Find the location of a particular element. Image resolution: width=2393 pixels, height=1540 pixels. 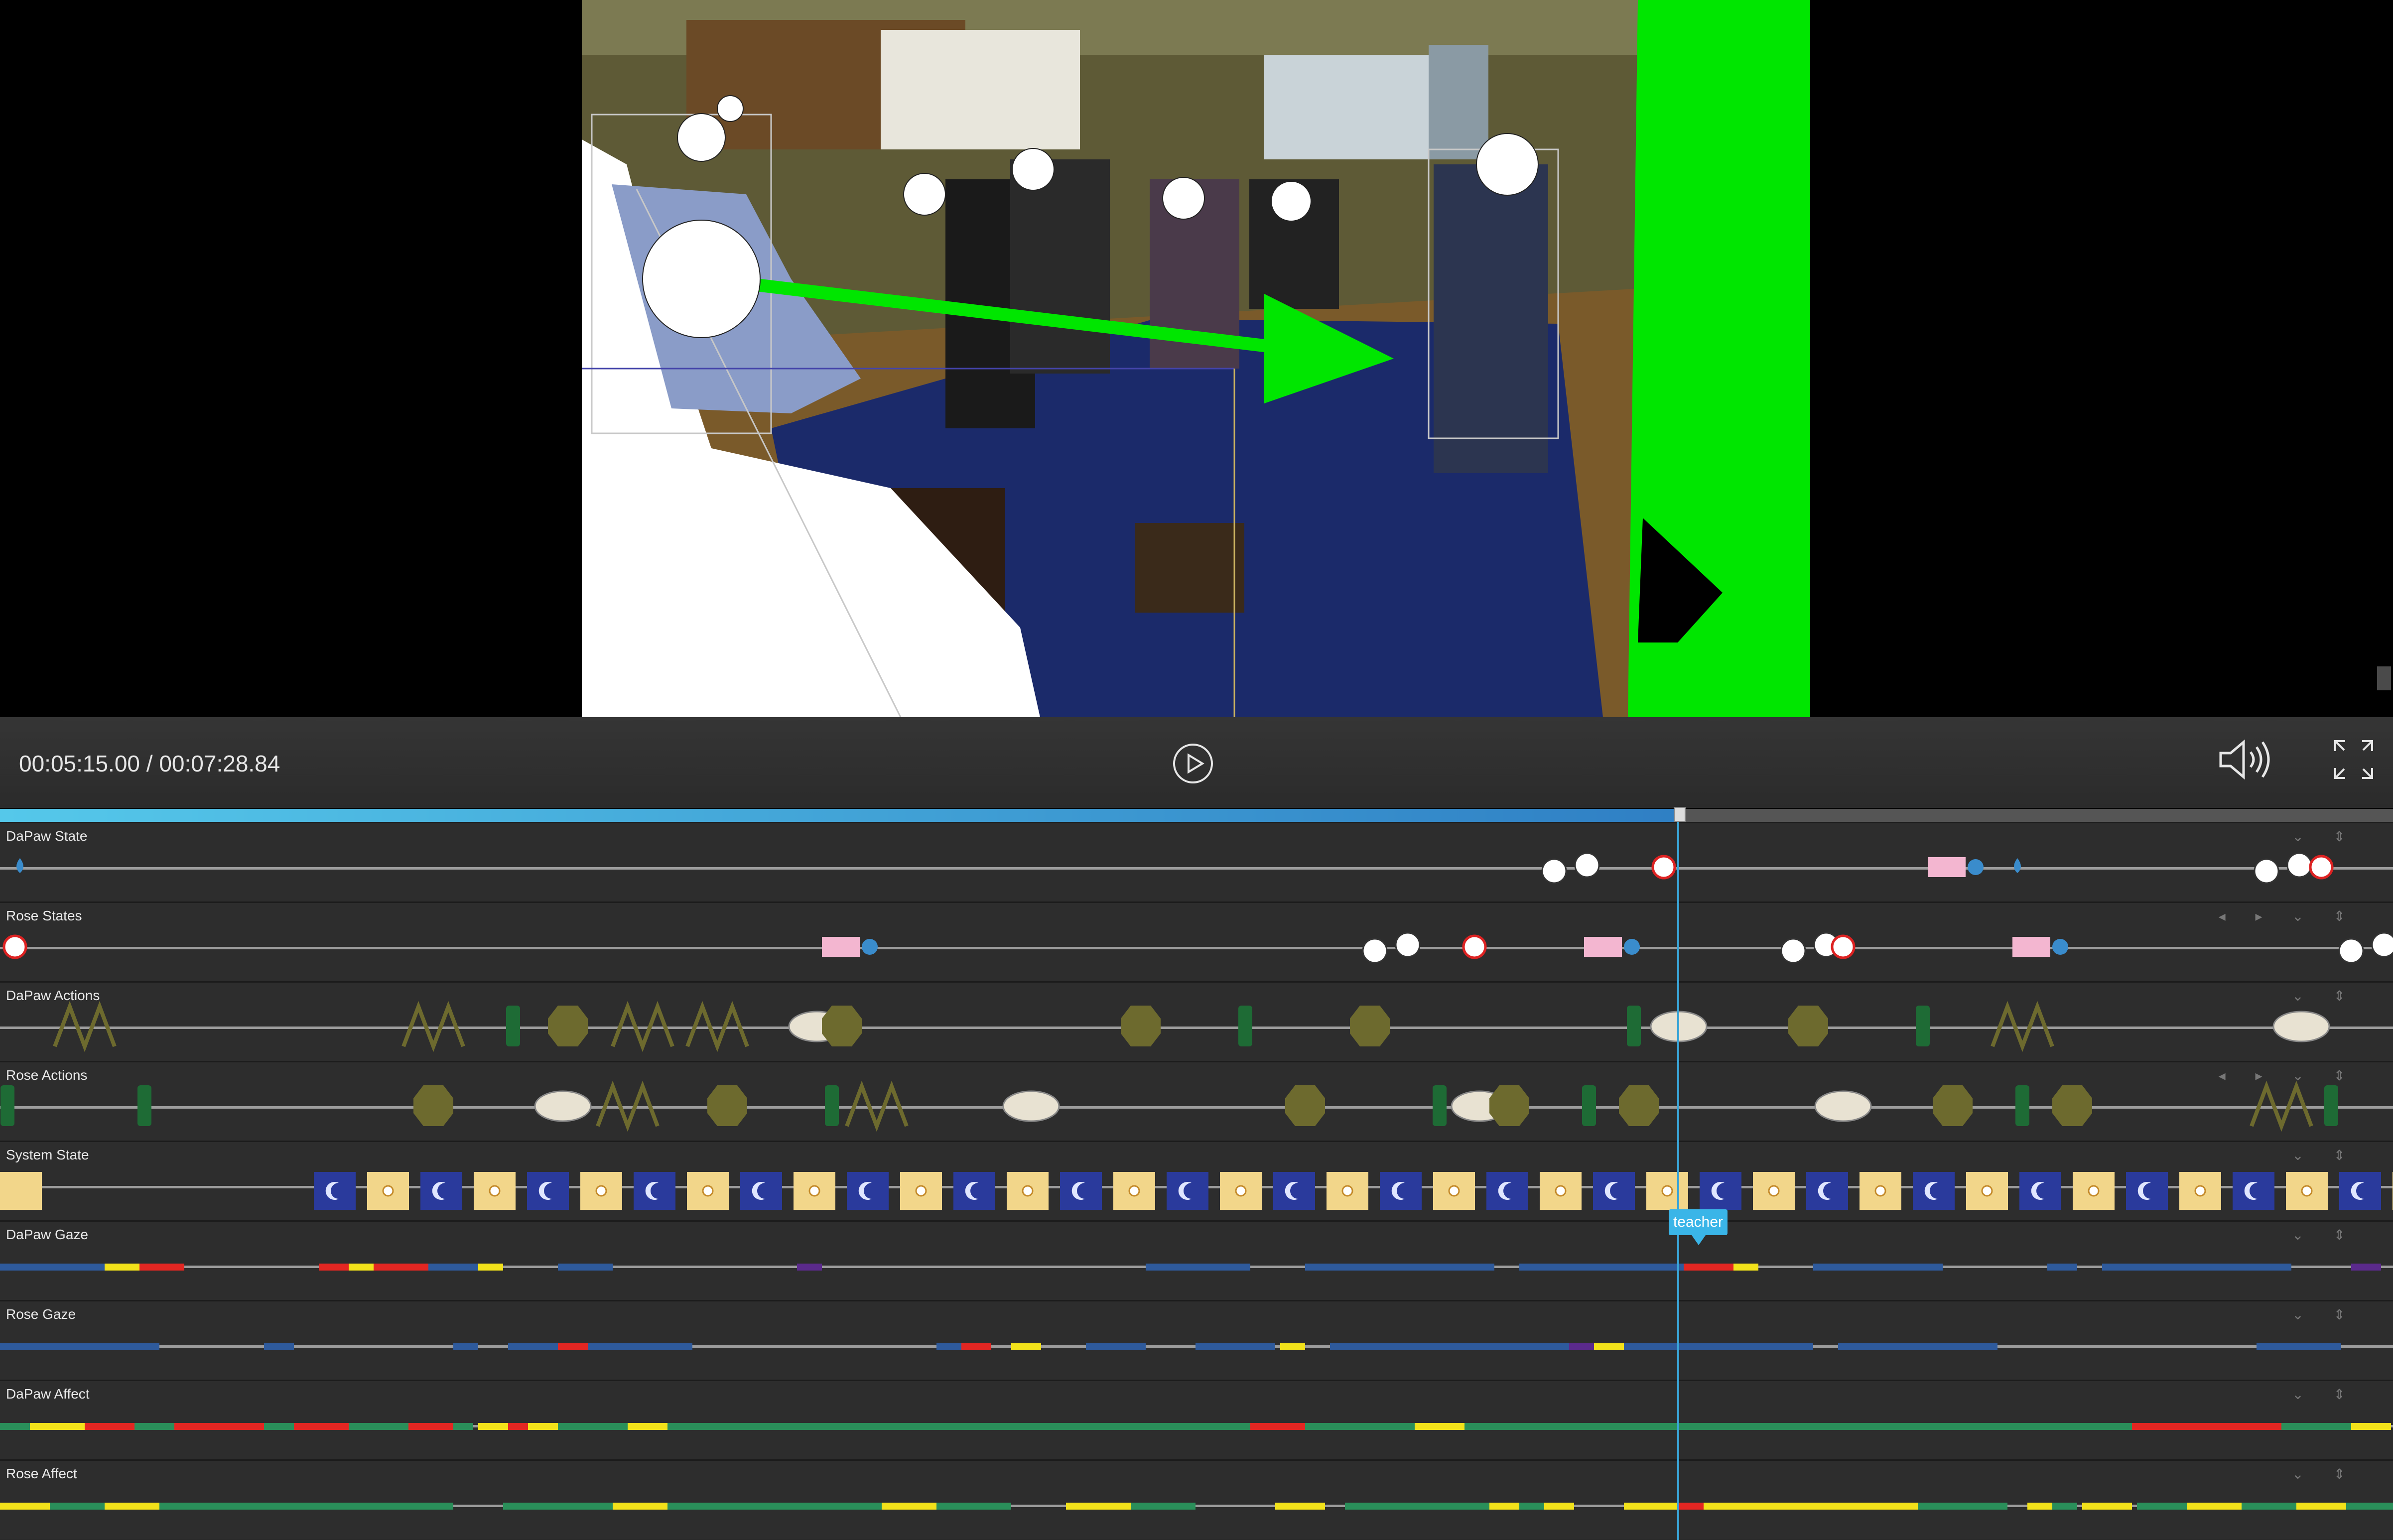

track-dapaw-actions: DaPaw Actions ⌄ ⇕ is located at coordinates (1196, 1021).